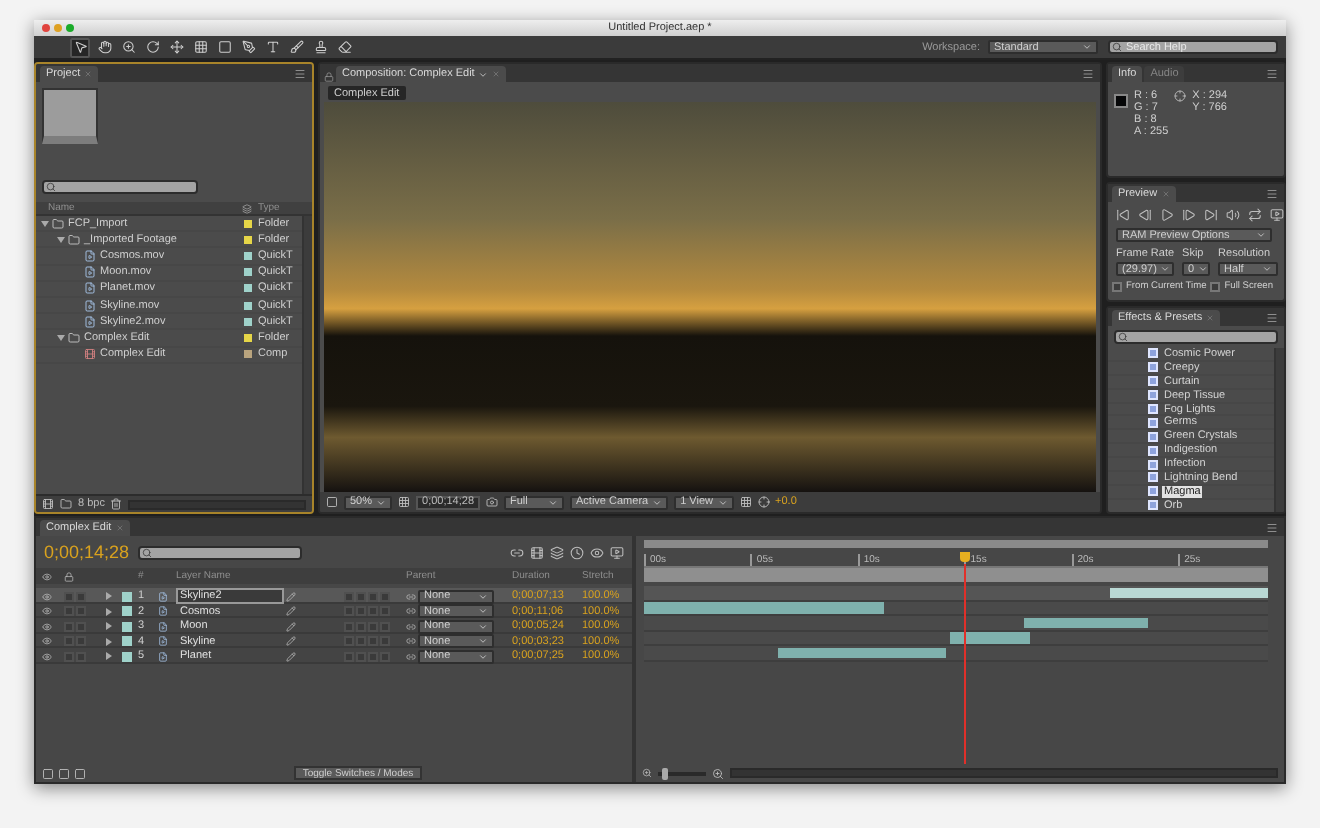 This screenshot has width=1320, height=828. What do you see at coordinates (70, 28) in the screenshot?
I see `zoom-button` at bounding box center [70, 28].